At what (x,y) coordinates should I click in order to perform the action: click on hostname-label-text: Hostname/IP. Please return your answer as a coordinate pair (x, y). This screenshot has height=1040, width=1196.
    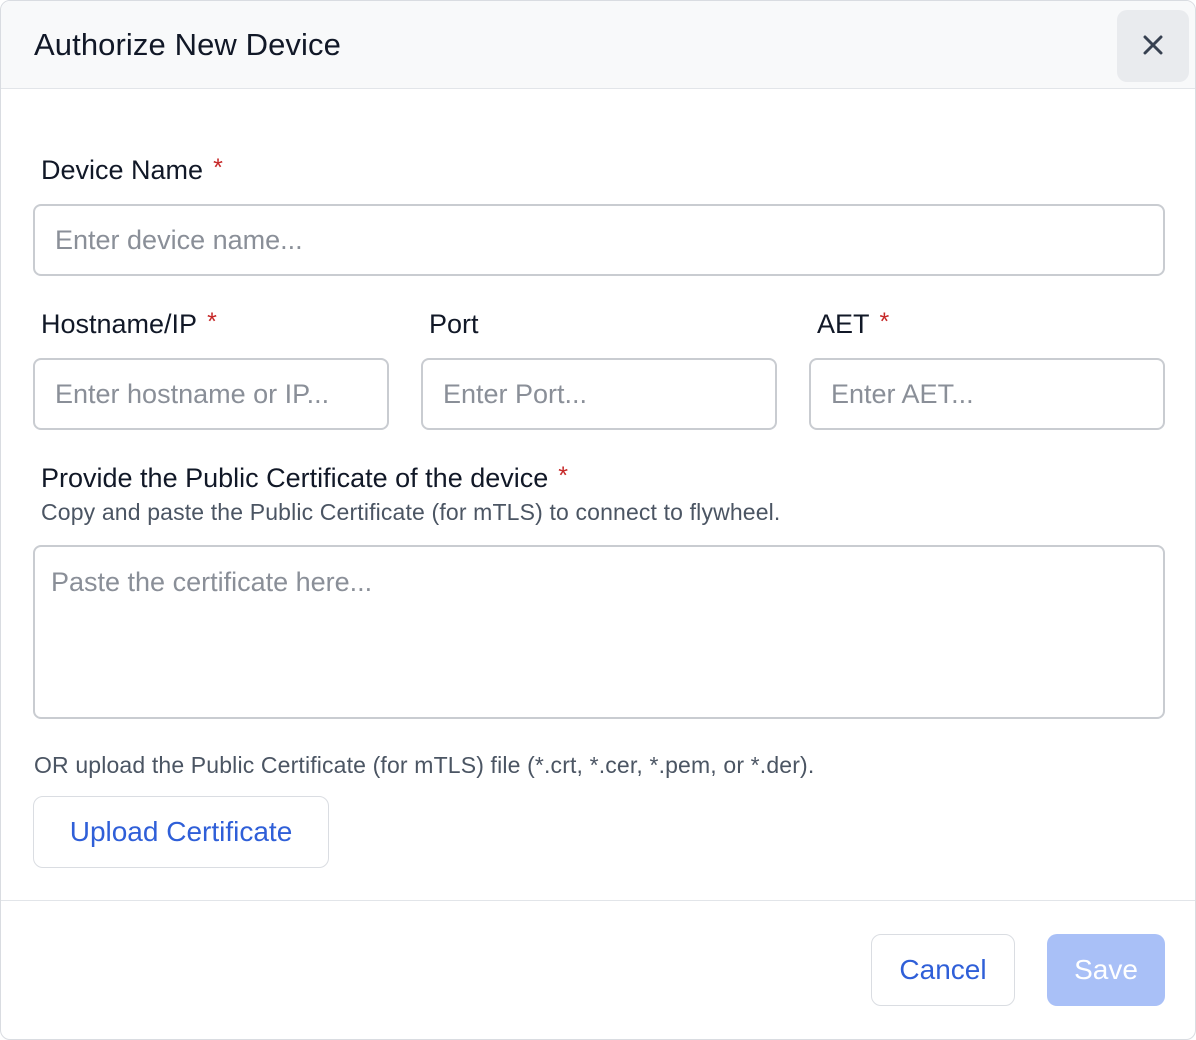
    Looking at the image, I should click on (119, 324).